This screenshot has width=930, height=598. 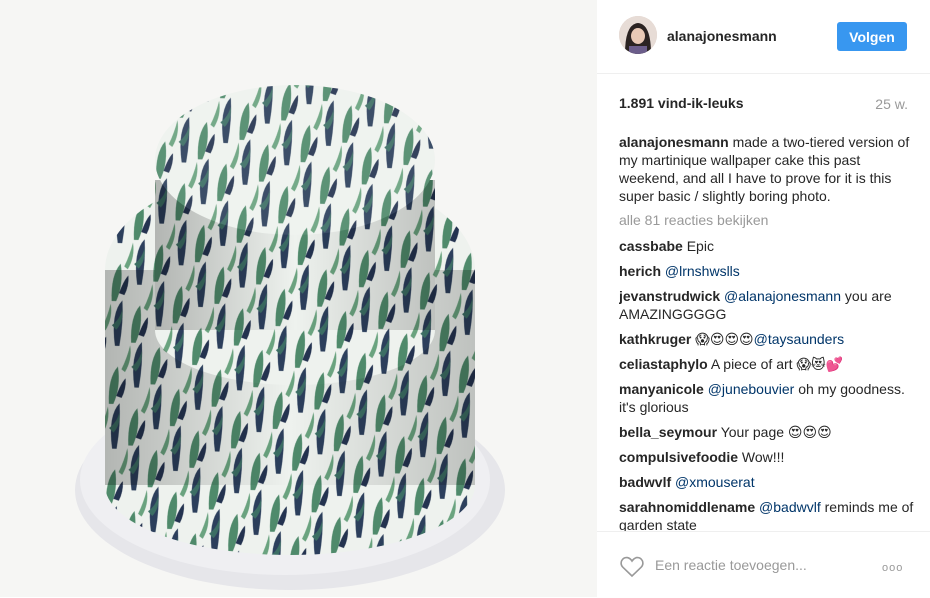 I want to click on comment-username: jevanstrudwick, so click(x=669, y=296).